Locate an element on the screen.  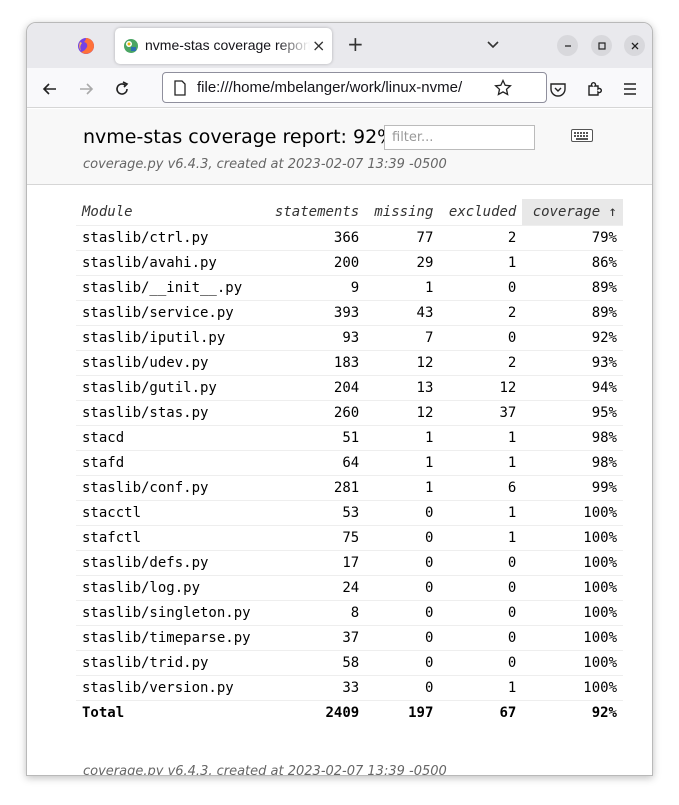
nav-toolbar: file:///home/mbelanger/work/linux-nvme/ is located at coordinates (339, 88).